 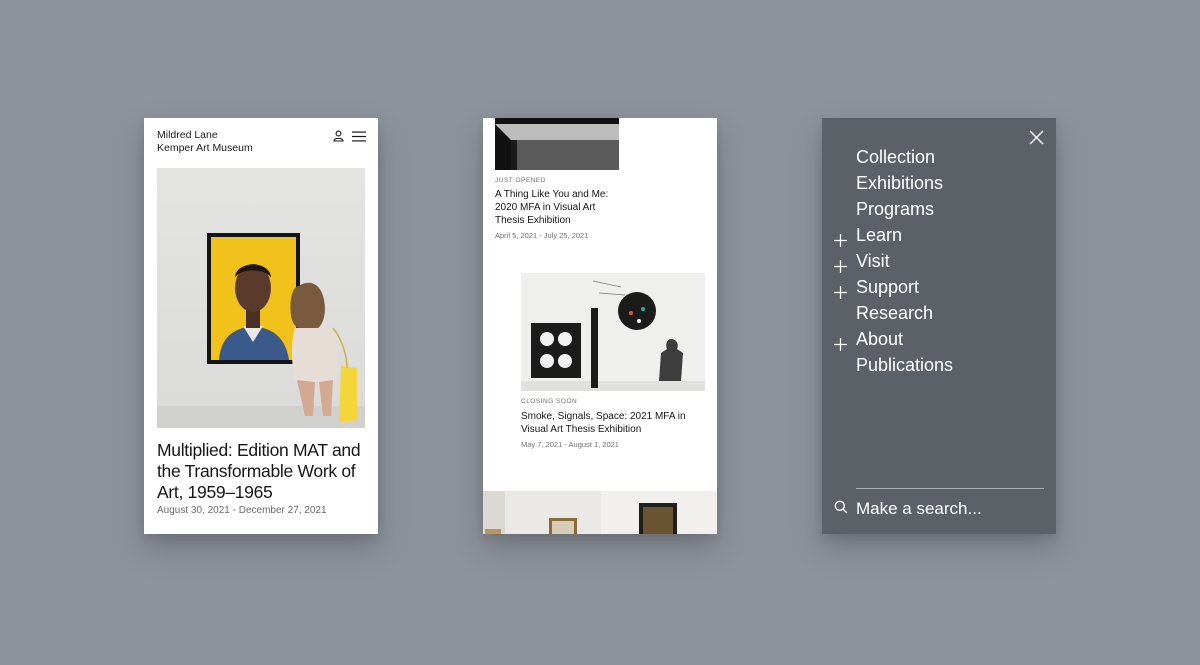 What do you see at coordinates (520, 180) in the screenshot?
I see `status-badge: JUST OPENED` at bounding box center [520, 180].